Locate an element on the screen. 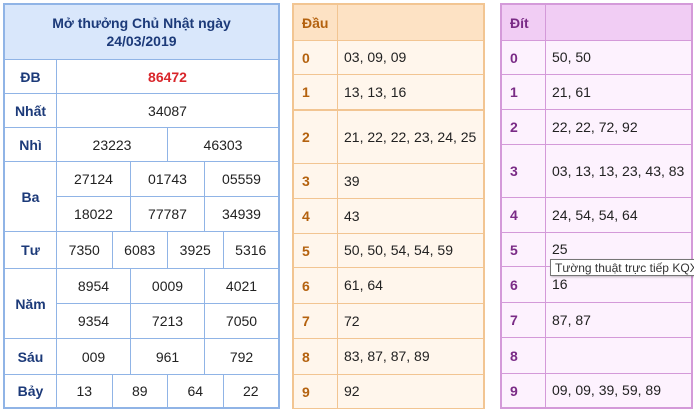  prize-value-nhi: 46303 is located at coordinates (223, 144).